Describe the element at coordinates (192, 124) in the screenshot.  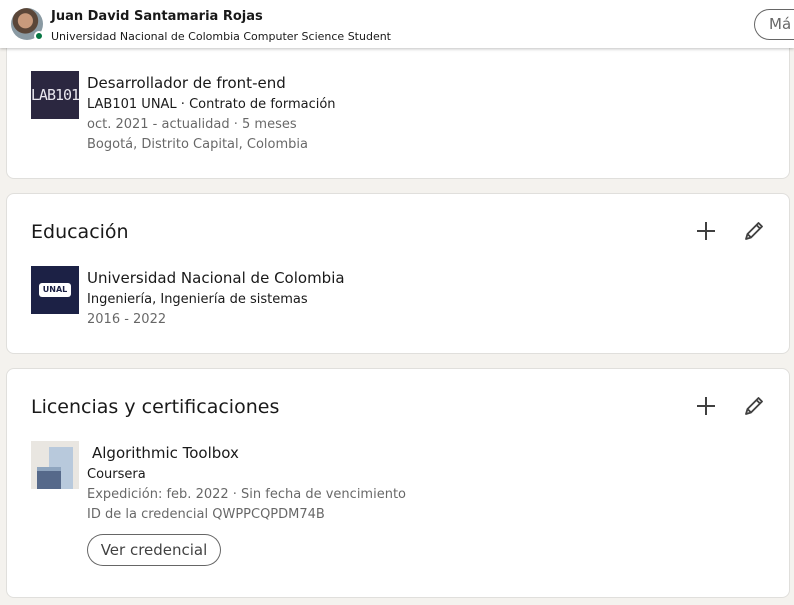
I see `experience-dates: oct. 2021 - actualidad · 5 meses` at that location.